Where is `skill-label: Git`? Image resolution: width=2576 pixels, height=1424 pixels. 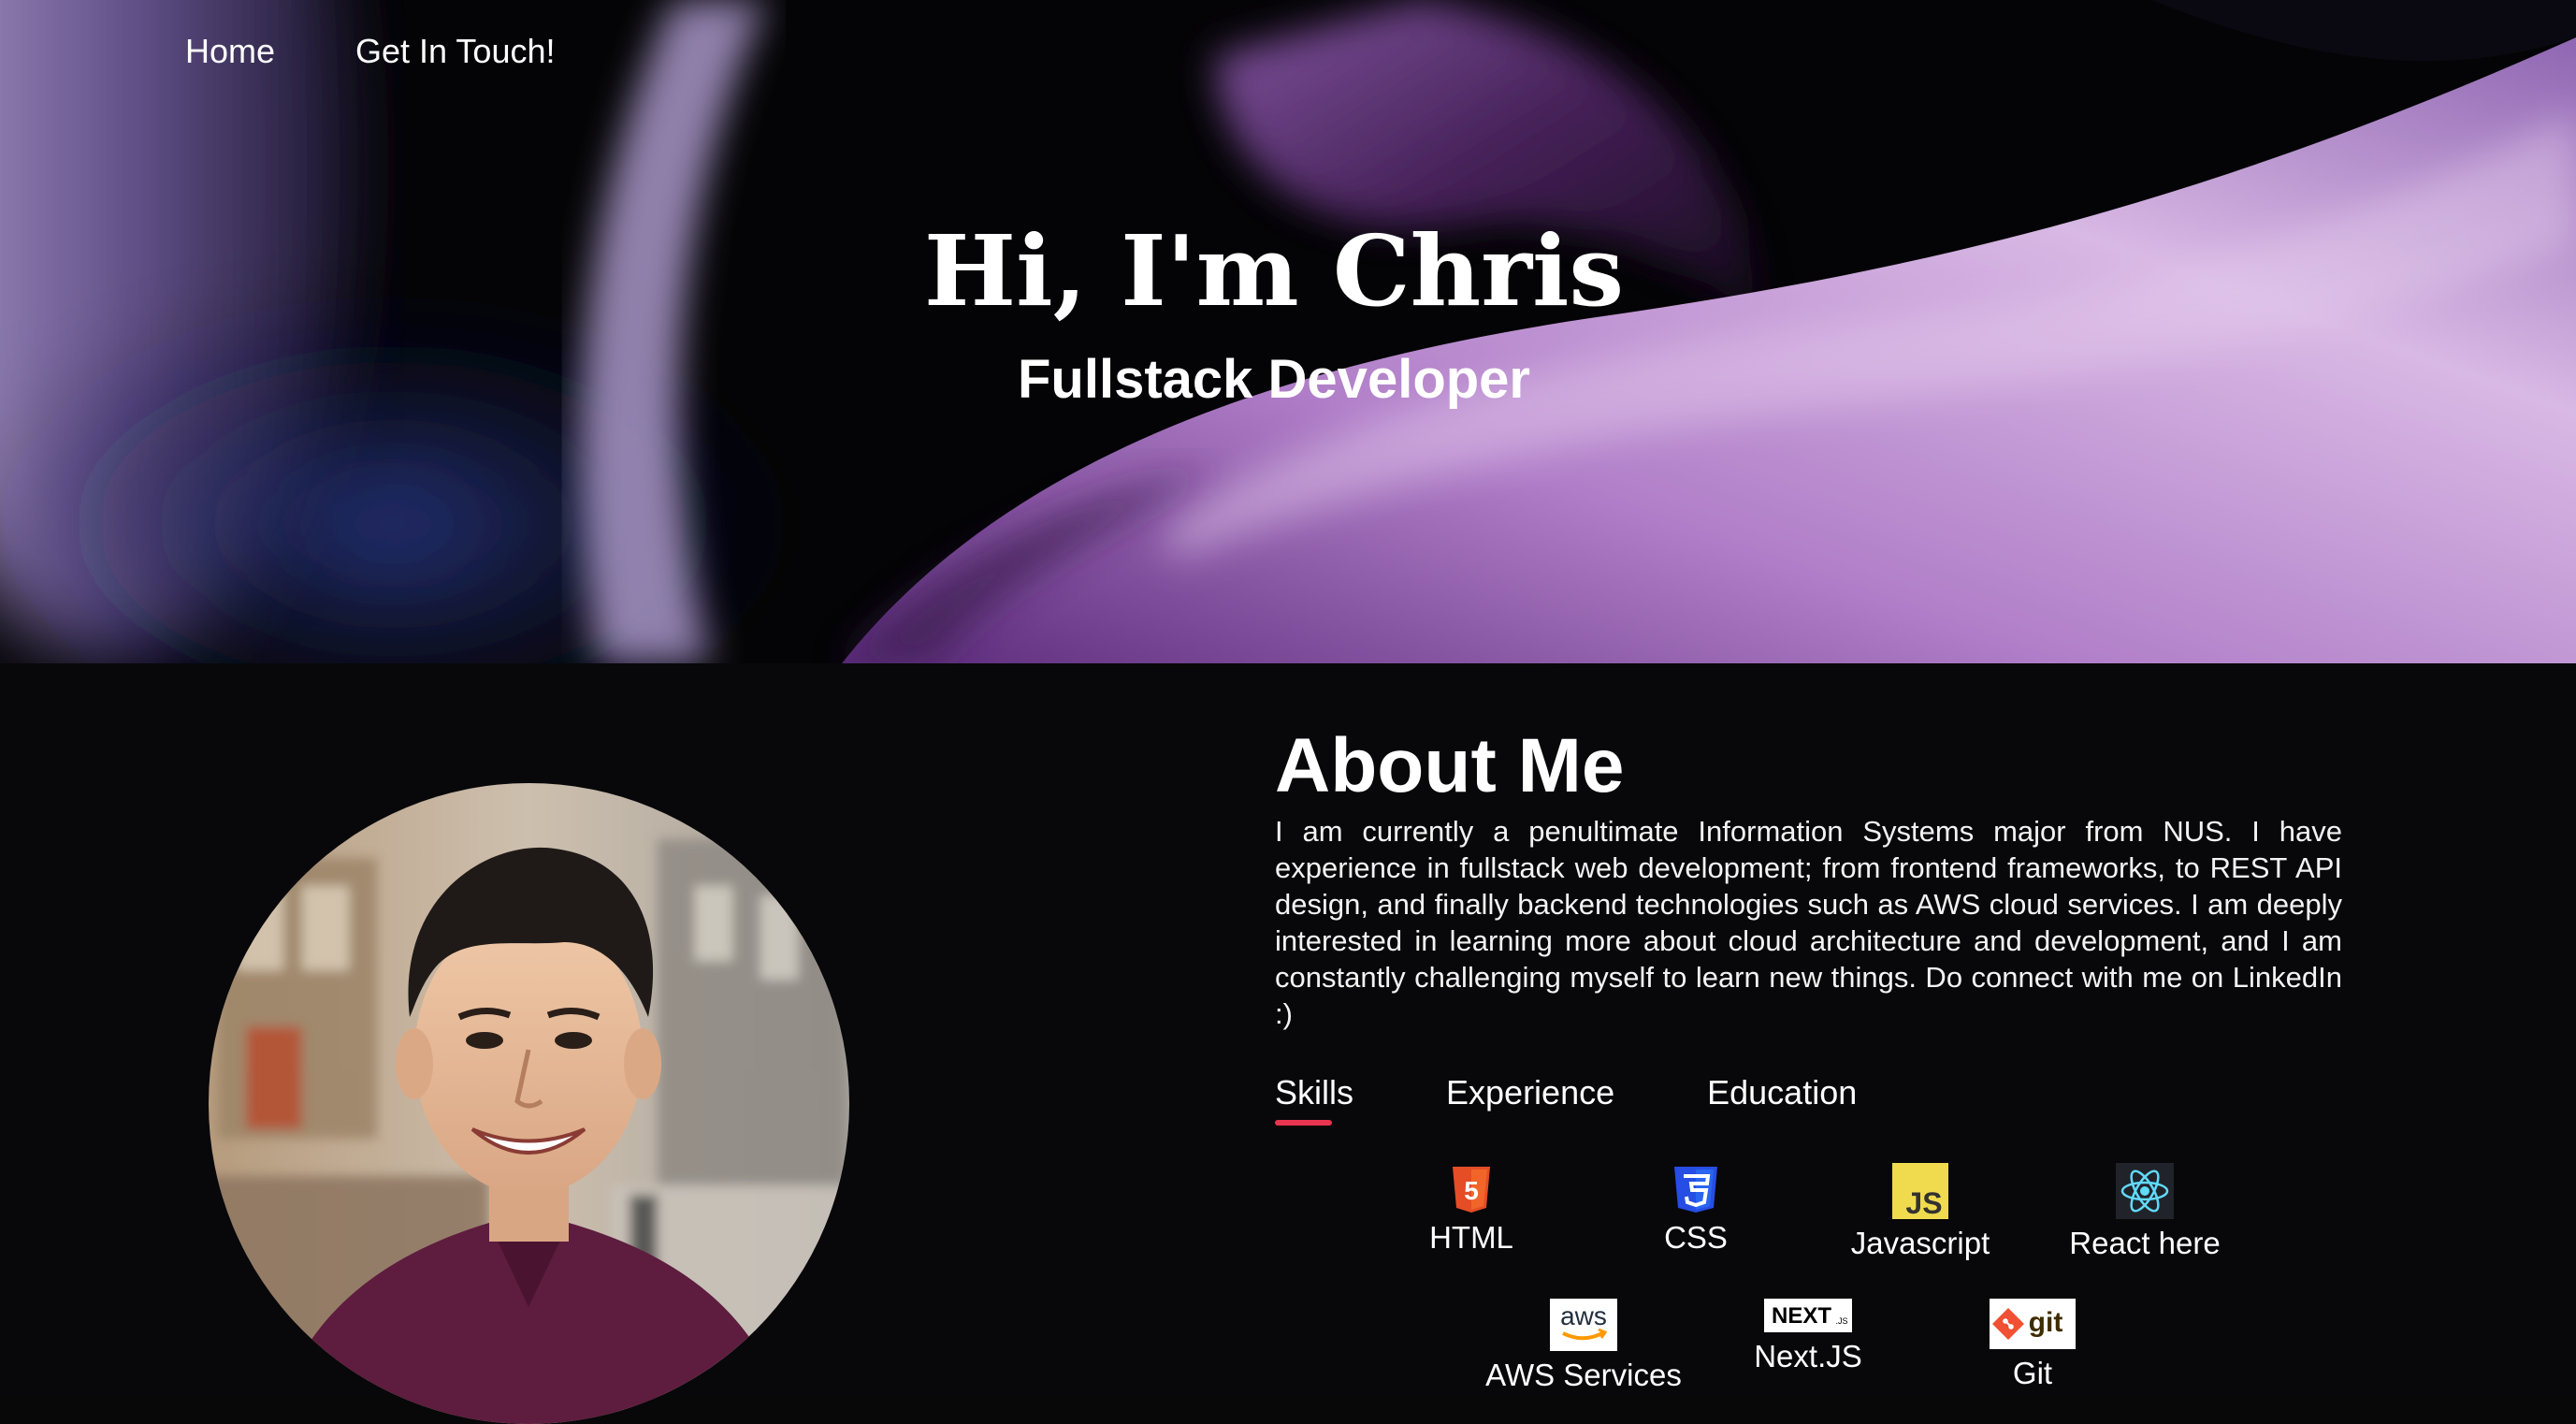 skill-label: Git is located at coordinates (2033, 1373).